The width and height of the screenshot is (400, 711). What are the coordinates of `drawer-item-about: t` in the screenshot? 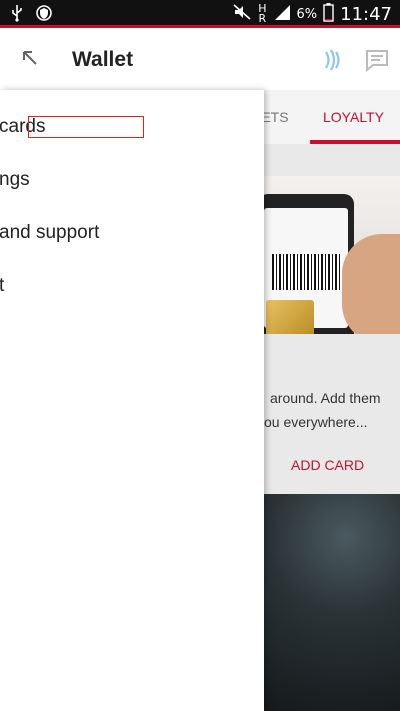 It's located at (2, 286).